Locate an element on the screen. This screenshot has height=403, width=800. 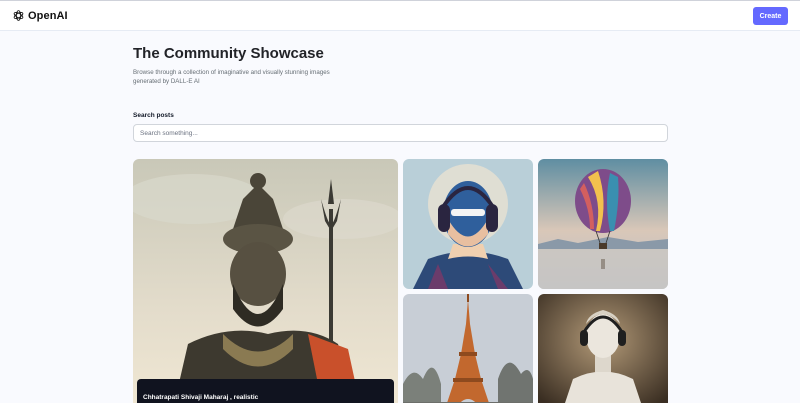
create-button: Create is located at coordinates (770, 16).